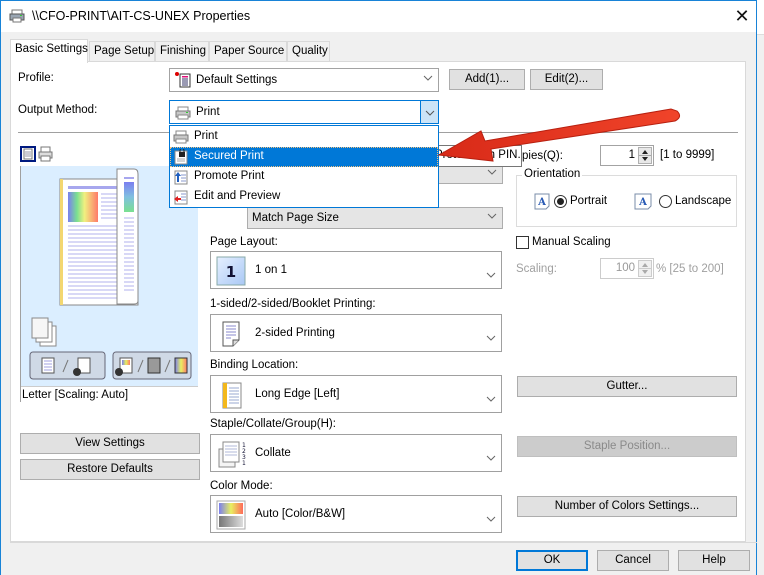 The width and height of the screenshot is (764, 575). I want to click on one-on-one-icon: 1, so click(231, 271).